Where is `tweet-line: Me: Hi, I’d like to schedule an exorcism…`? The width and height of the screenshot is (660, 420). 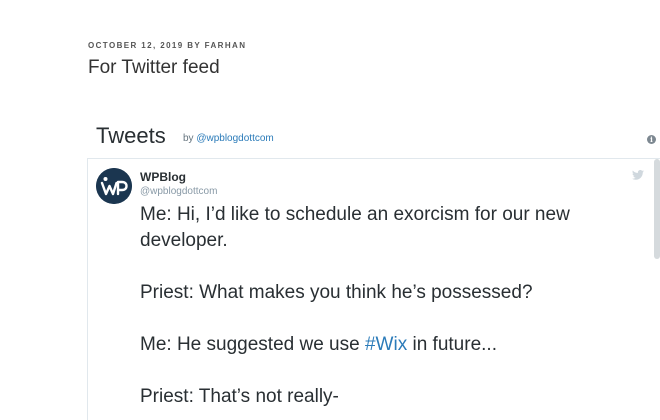 tweet-line: Me: Hi, I’d like to schedule an exorcism… is located at coordinates (355, 227).